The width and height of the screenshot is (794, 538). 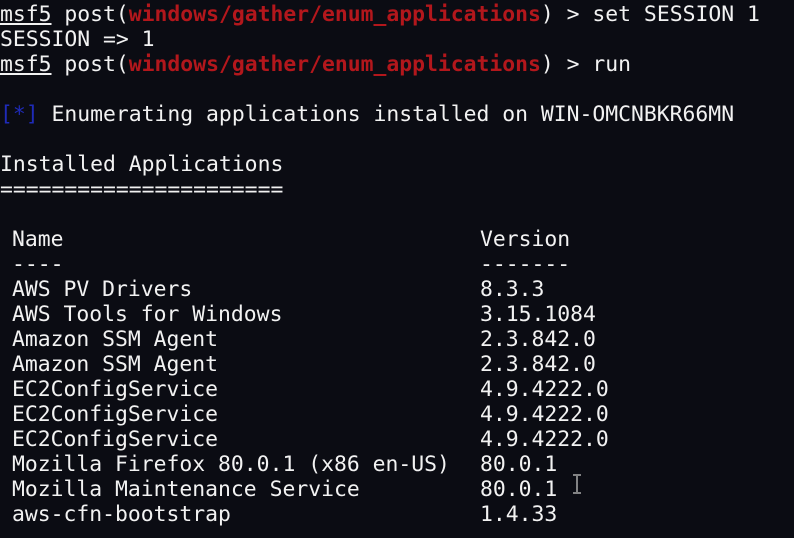 What do you see at coordinates (142, 189) in the screenshot?
I see `section-underline: ======================` at bounding box center [142, 189].